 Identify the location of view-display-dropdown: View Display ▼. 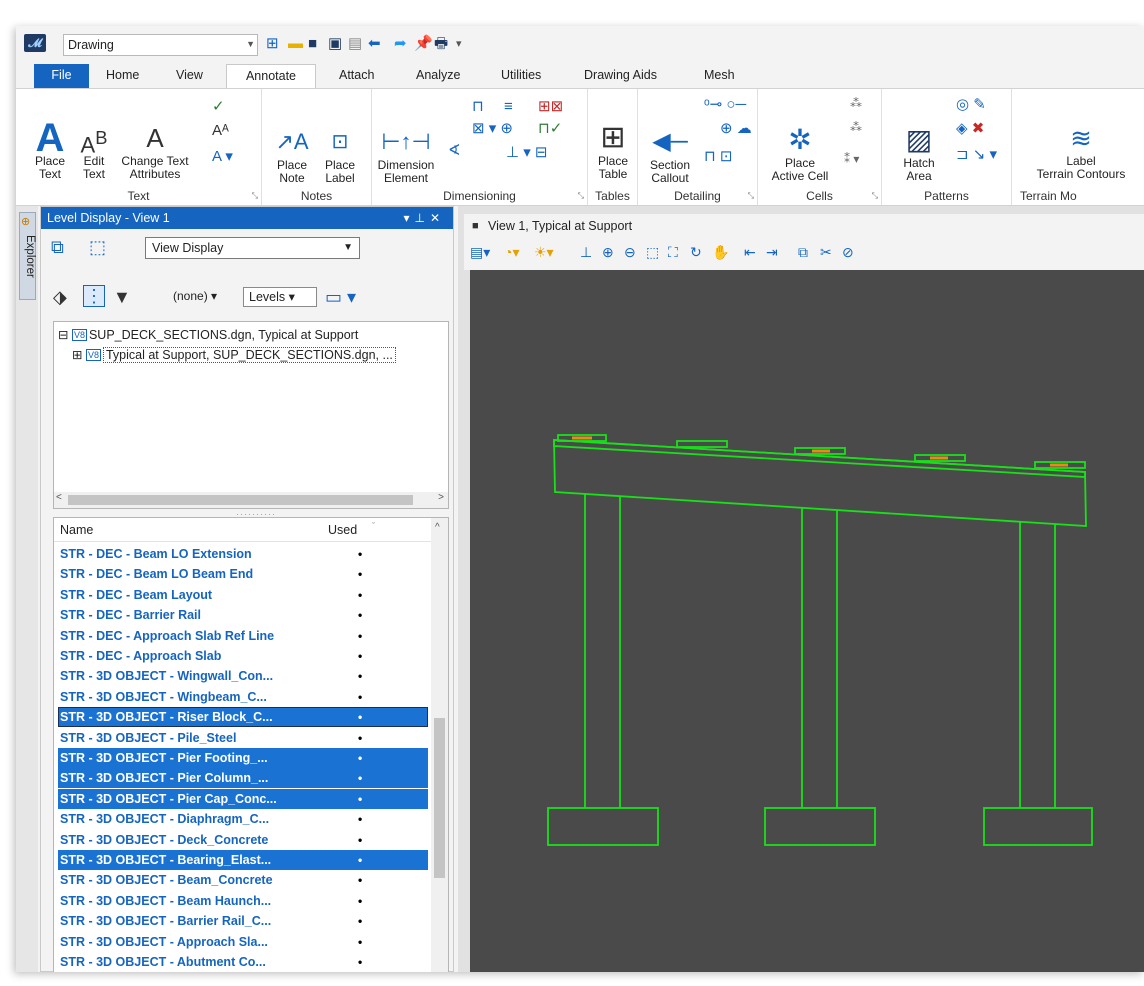
(252, 248).